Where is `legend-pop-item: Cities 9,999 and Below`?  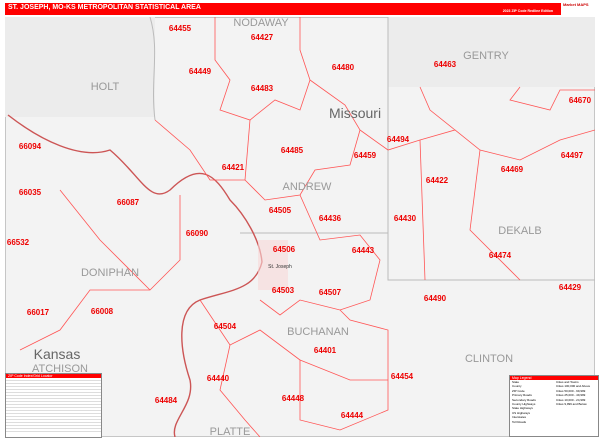 legend-pop-item: Cities 9,999 and Below is located at coordinates (571, 403).